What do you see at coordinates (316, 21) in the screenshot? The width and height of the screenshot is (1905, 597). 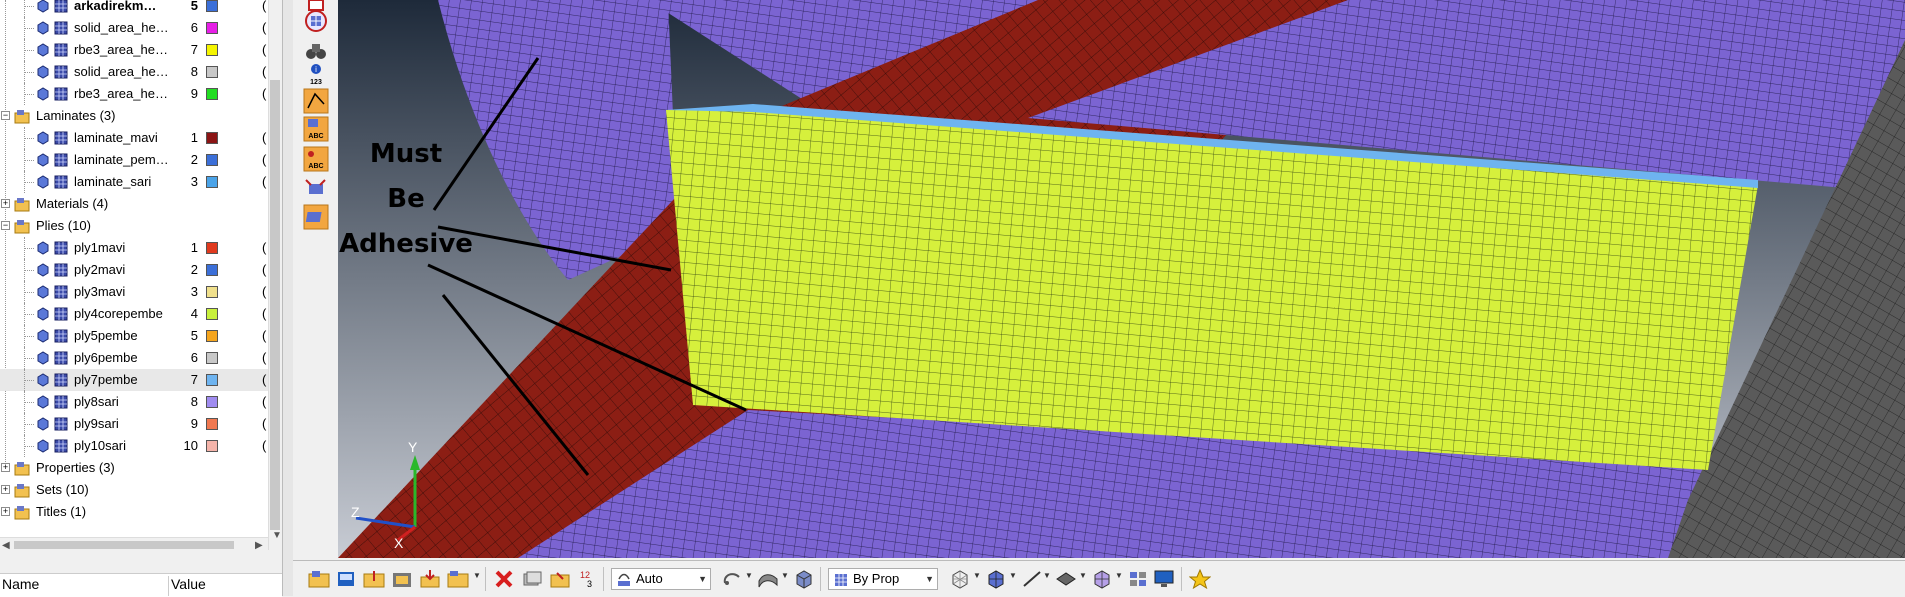 I see `element-grid-icon` at bounding box center [316, 21].